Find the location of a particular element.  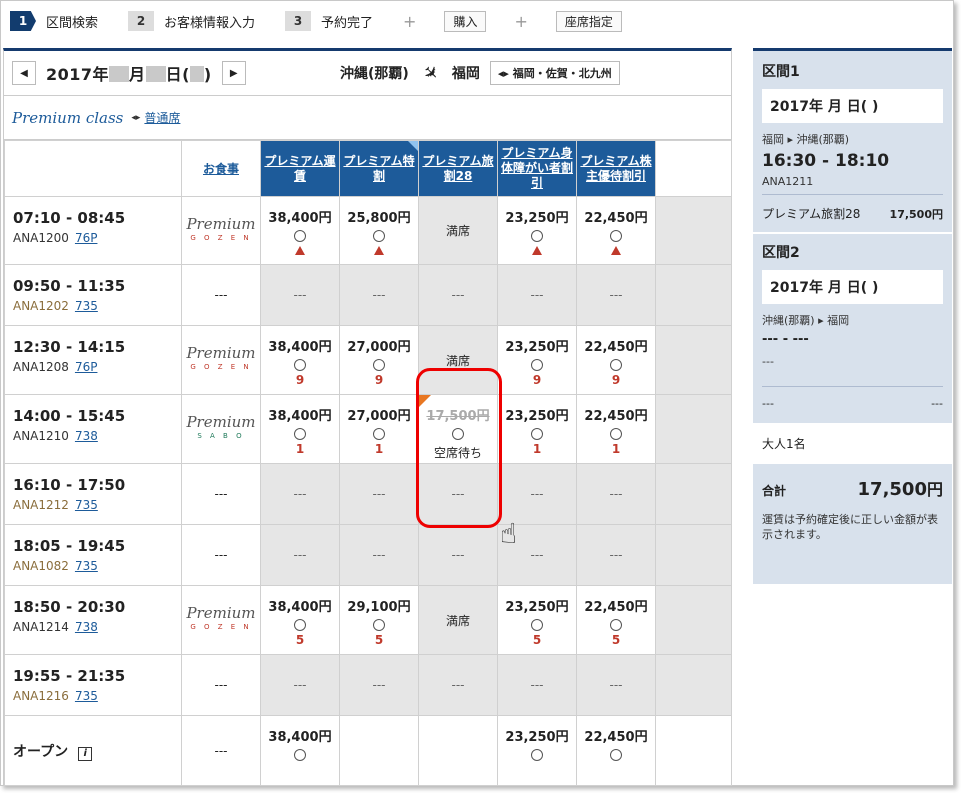

total-label: 合計 is located at coordinates (774, 491).